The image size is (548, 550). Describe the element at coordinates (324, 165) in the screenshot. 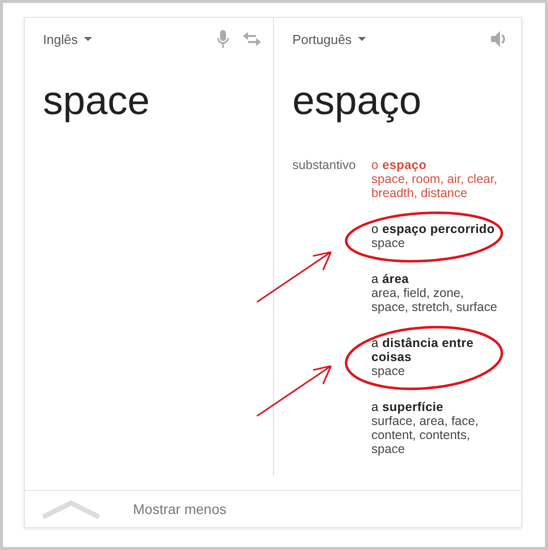

I see `part-of-speech: substantivo` at that location.